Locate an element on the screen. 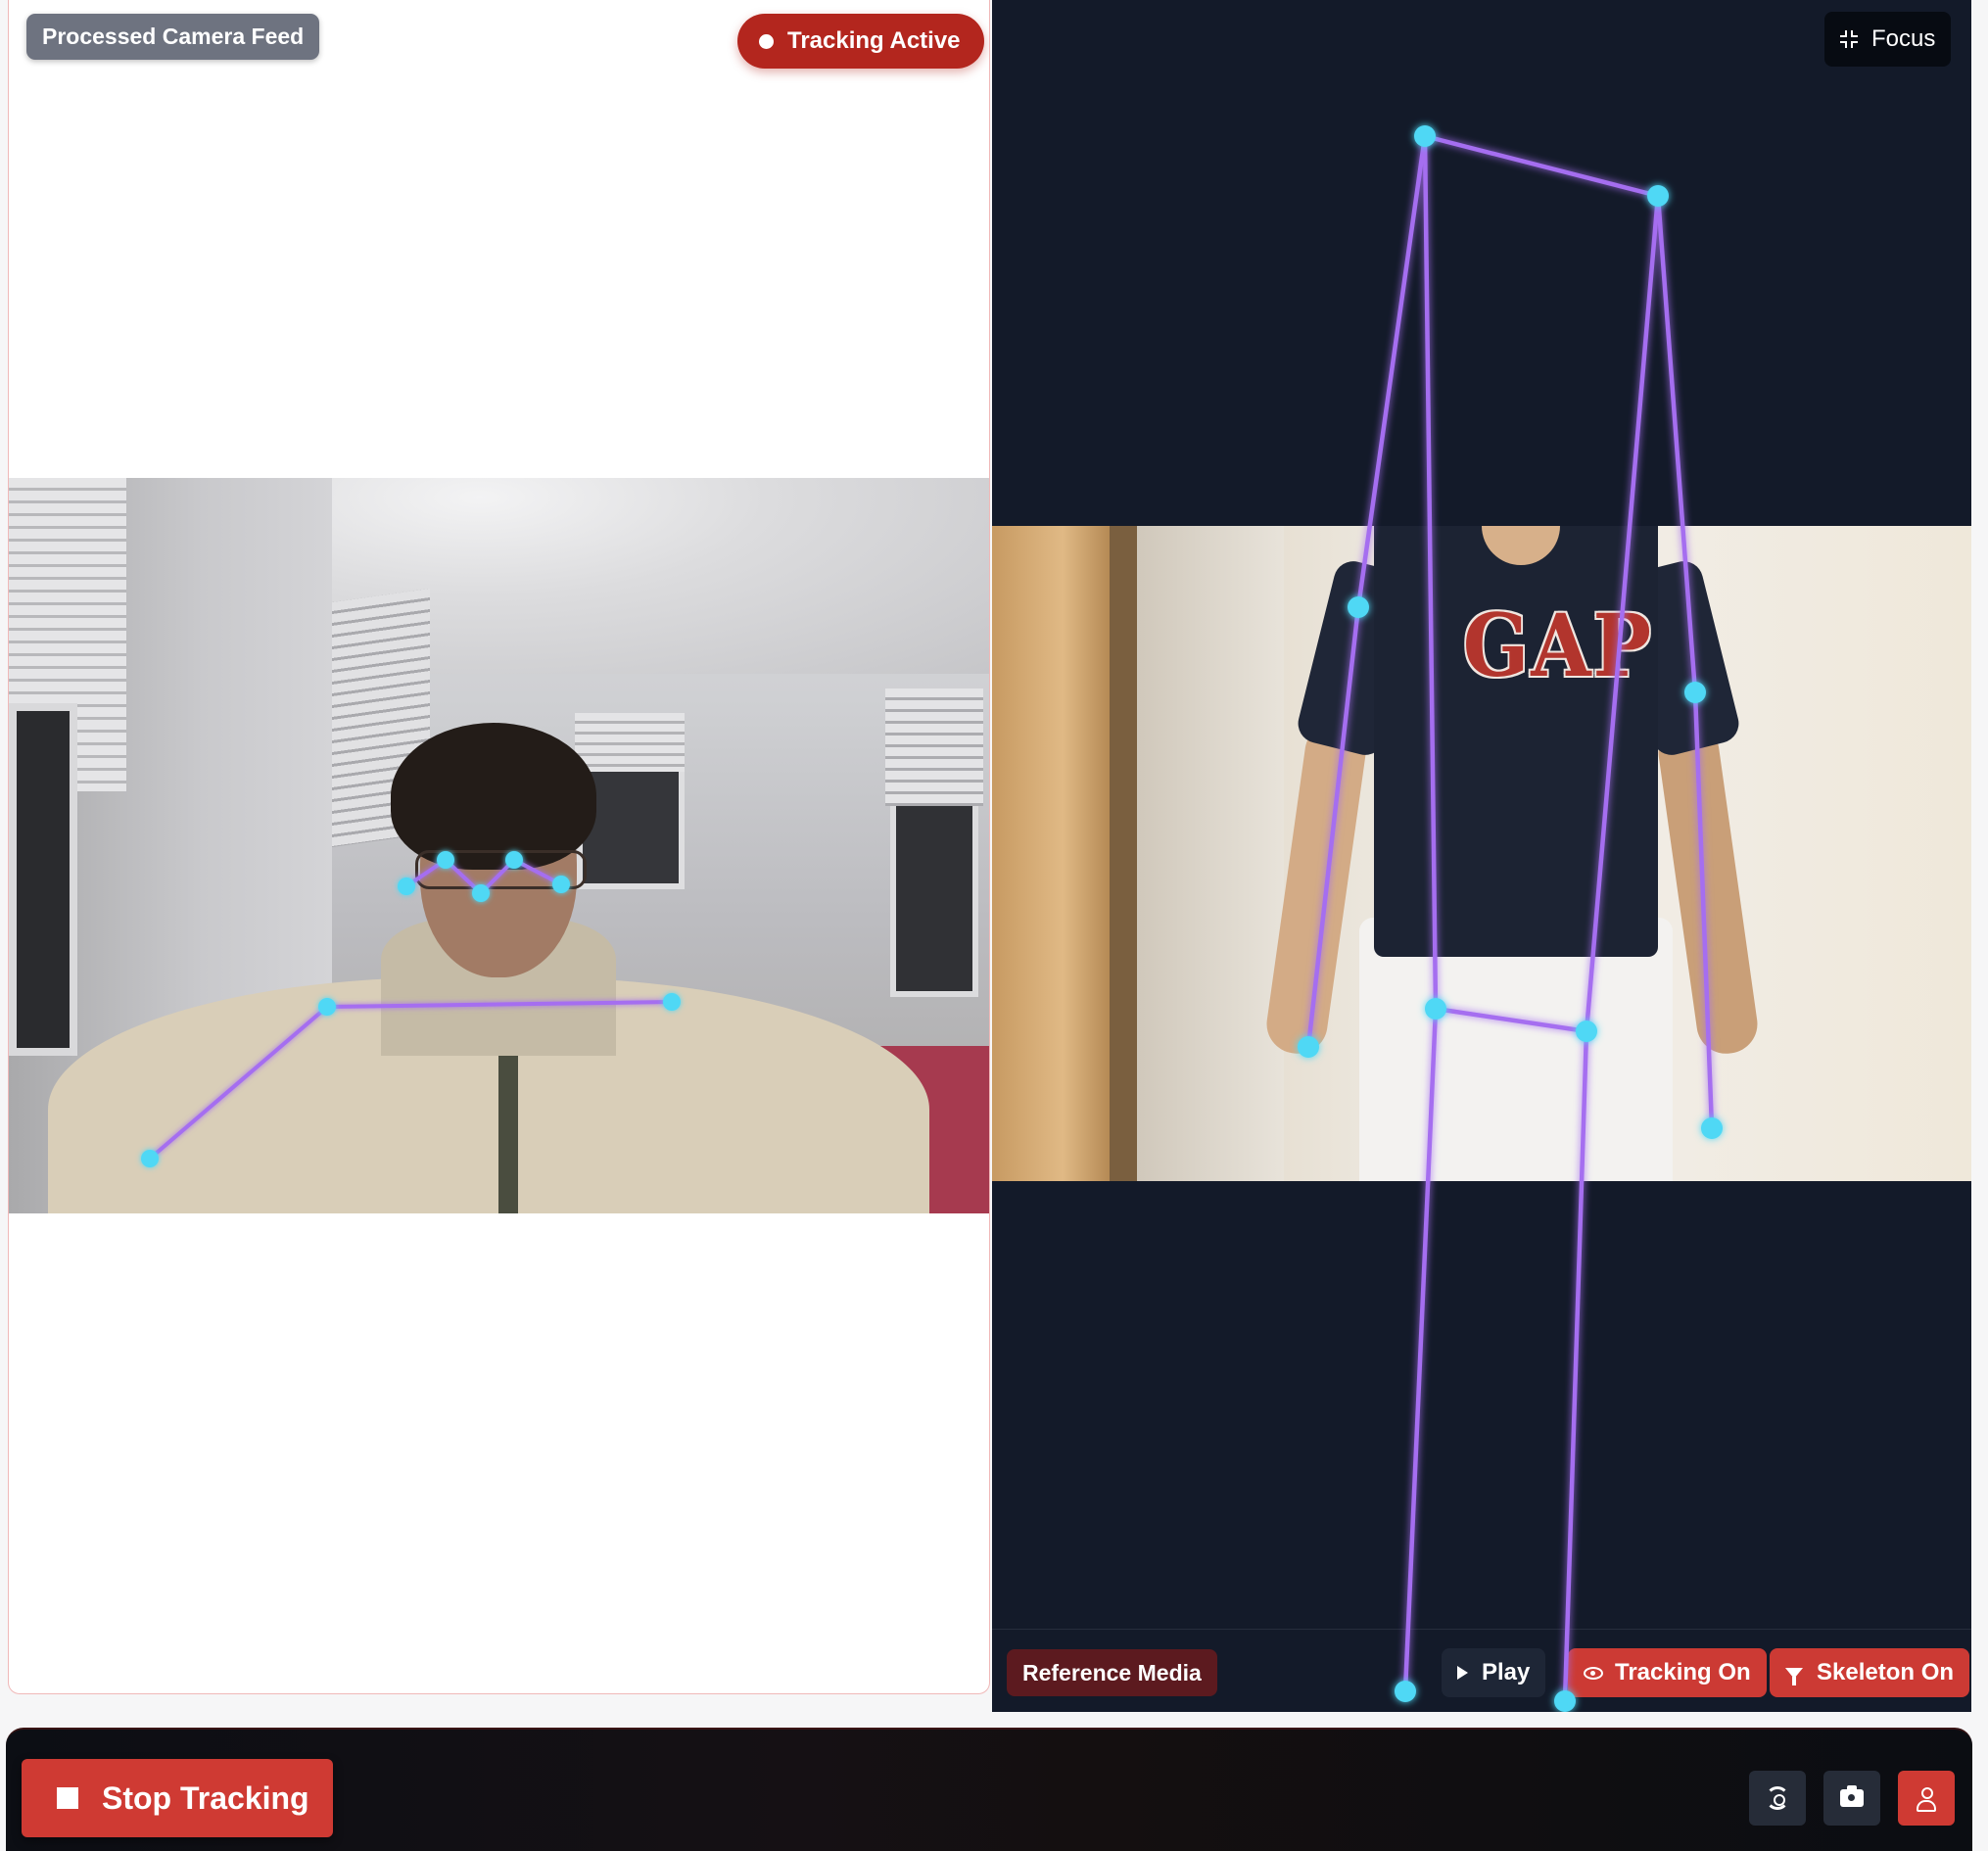  reference-media-label: Reference Media is located at coordinates (1112, 1672).